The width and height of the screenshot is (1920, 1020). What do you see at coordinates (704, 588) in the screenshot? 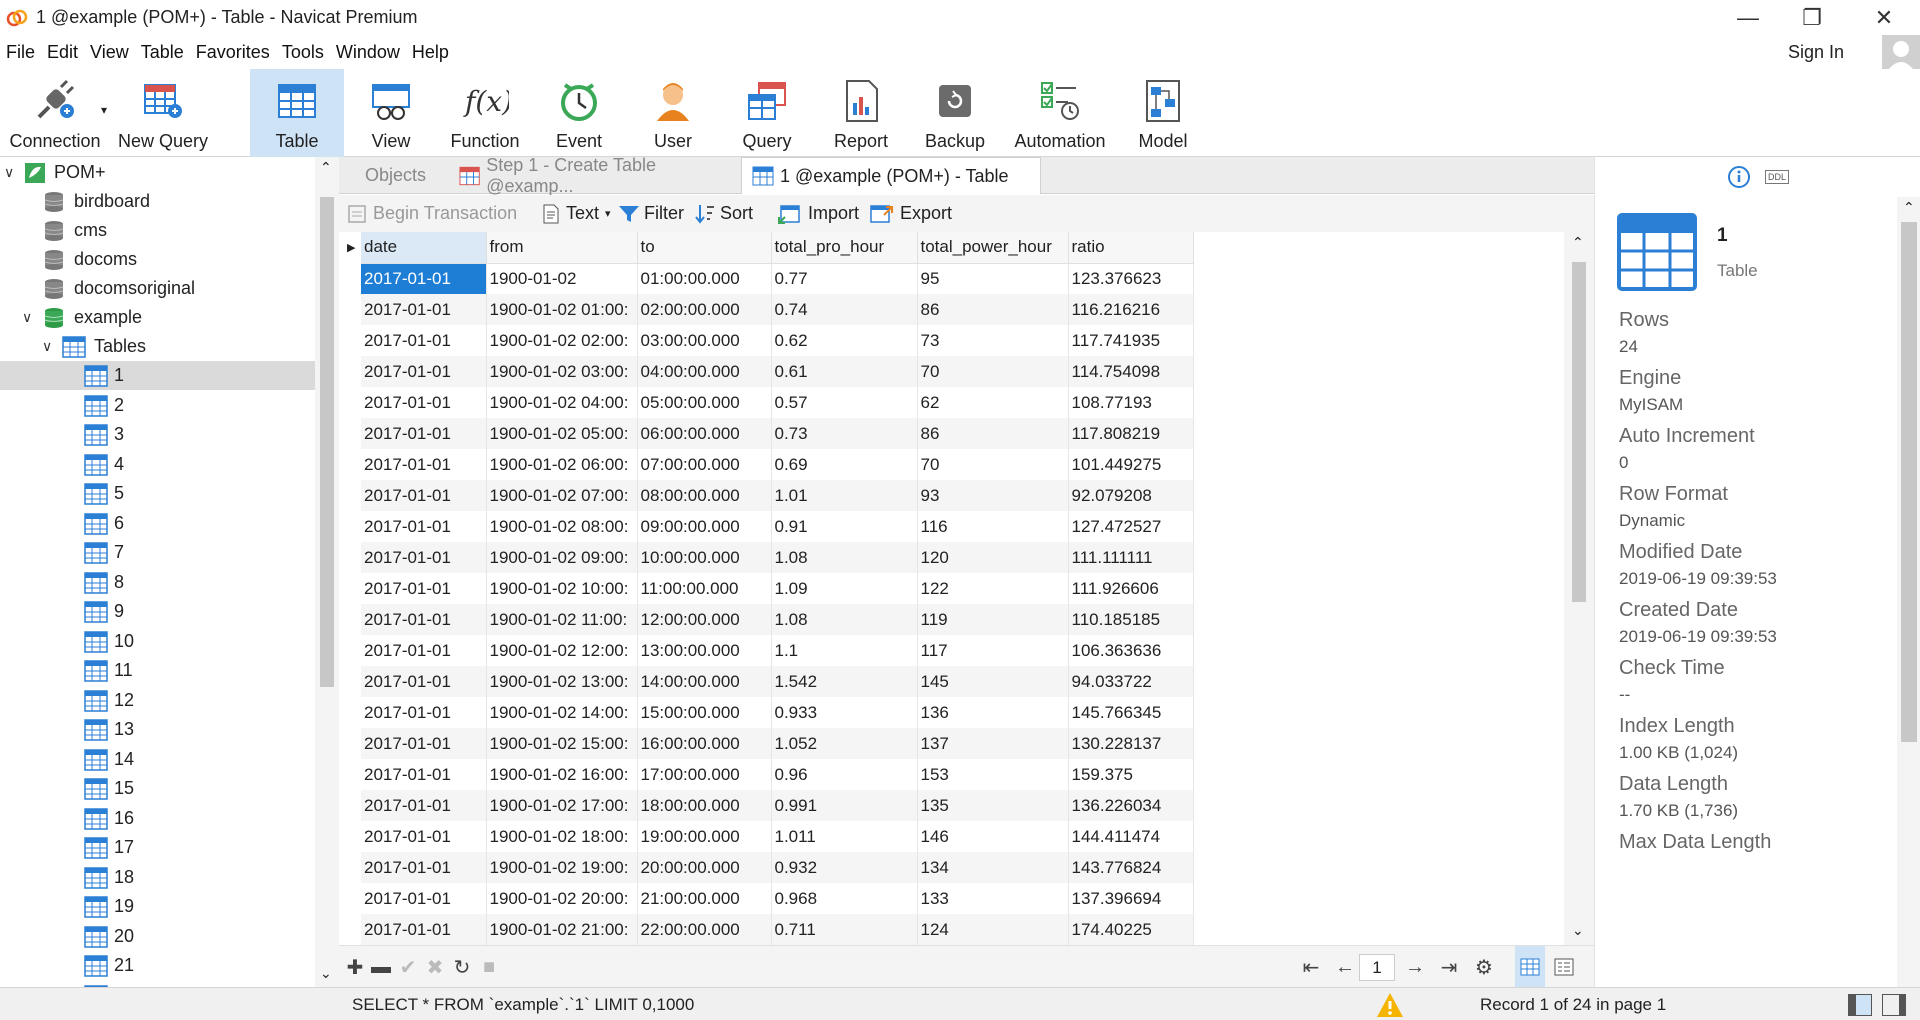
I see `cell-to: 11:00:00.000` at bounding box center [704, 588].